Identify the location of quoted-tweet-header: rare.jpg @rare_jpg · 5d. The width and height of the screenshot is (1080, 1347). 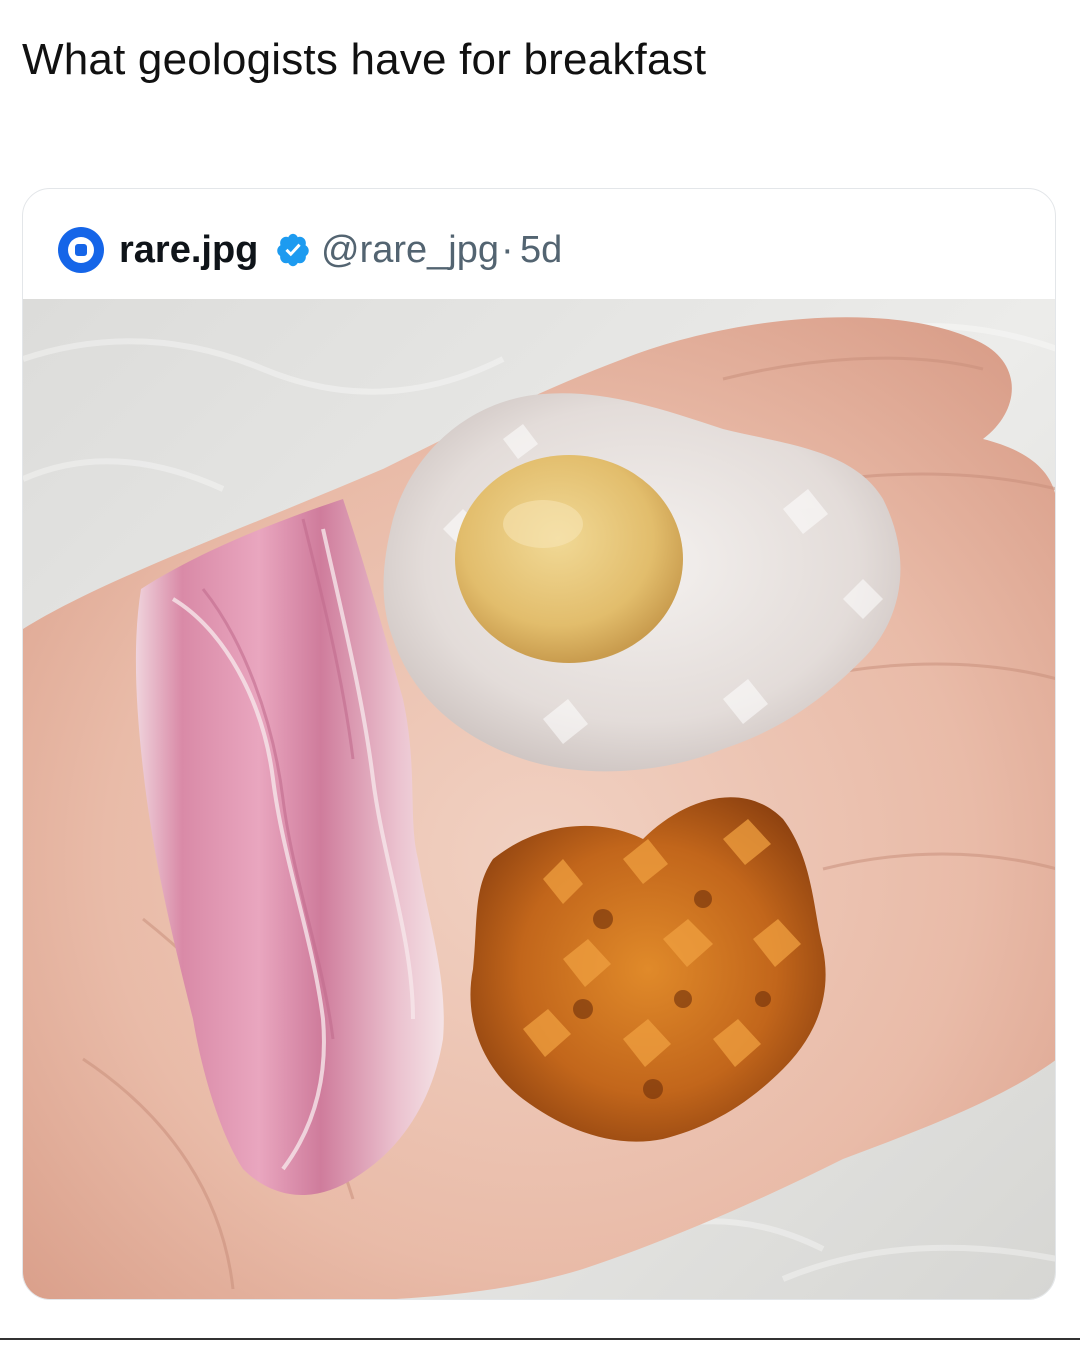
(539, 244).